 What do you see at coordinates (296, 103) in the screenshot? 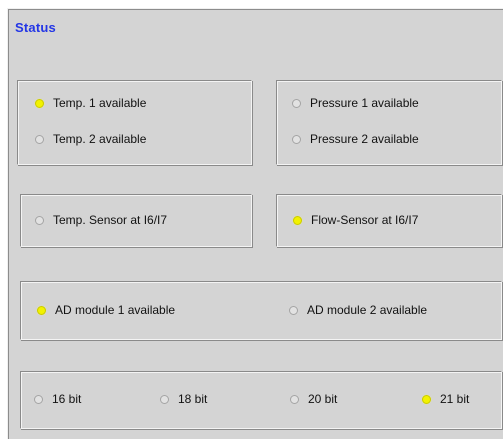
I see `pressure1-led-icon` at bounding box center [296, 103].